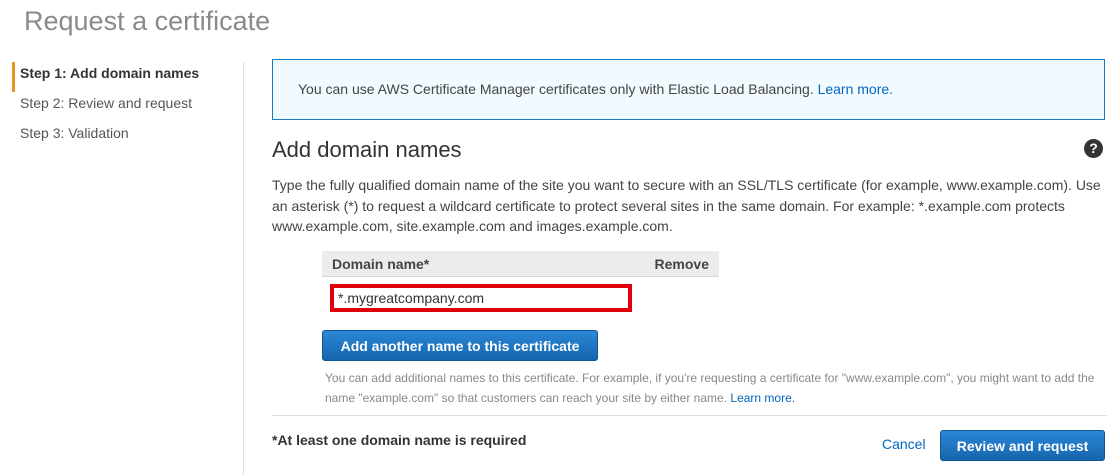 The width and height of the screenshot is (1116, 475). I want to click on required-note: *At least one domain name is required, so click(399, 440).